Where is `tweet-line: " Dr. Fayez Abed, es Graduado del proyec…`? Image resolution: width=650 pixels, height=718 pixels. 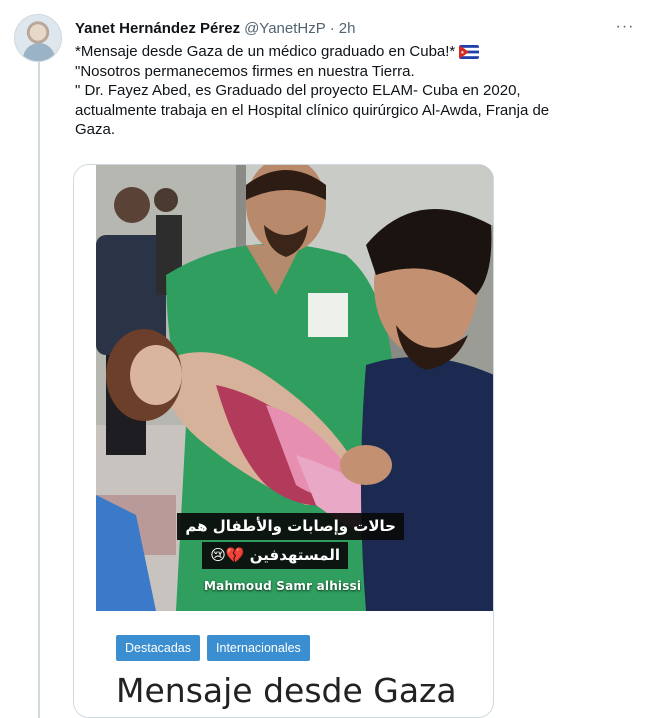
tweet-line: " Dr. Fayez Abed, es Graduado del proyec… is located at coordinates (298, 90).